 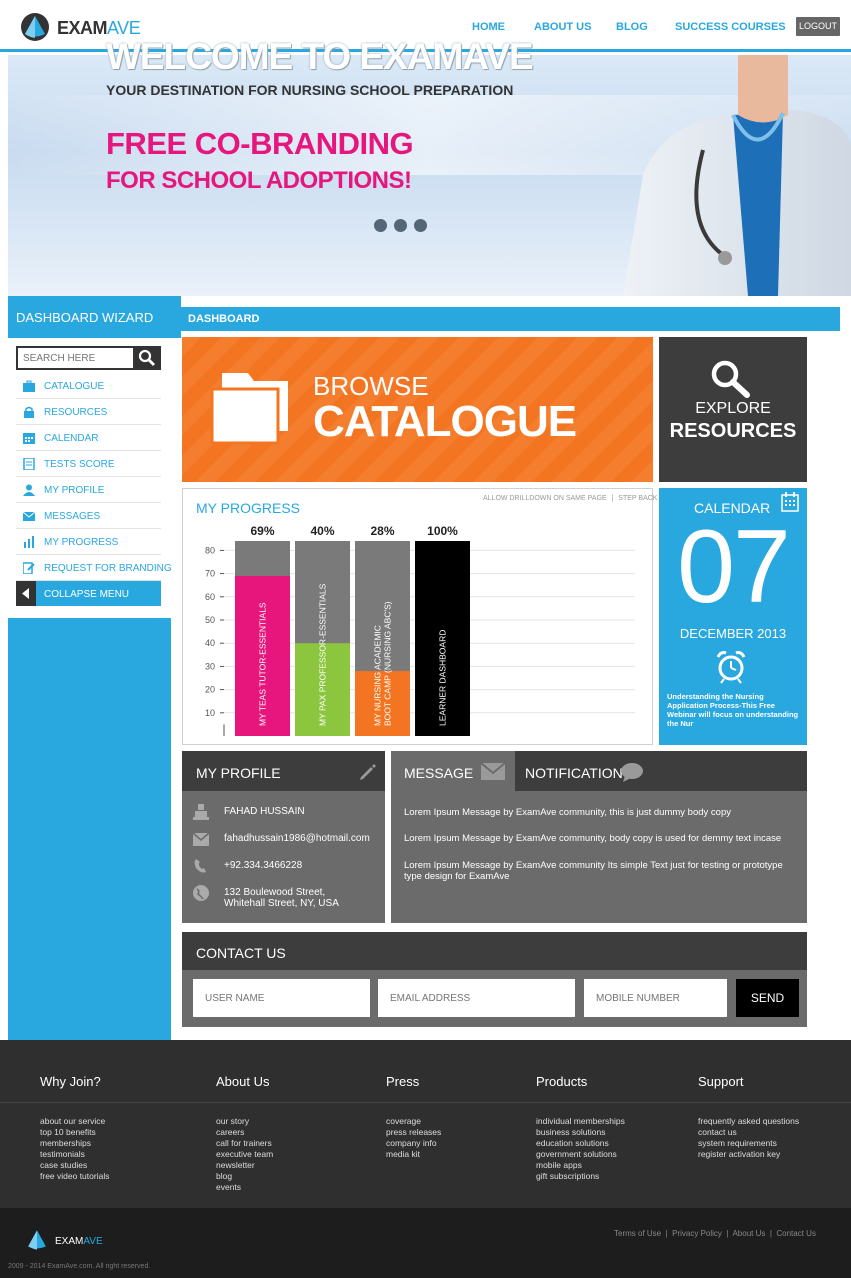 What do you see at coordinates (748, 1143) in the screenshot?
I see `footer-link: system requirements` at bounding box center [748, 1143].